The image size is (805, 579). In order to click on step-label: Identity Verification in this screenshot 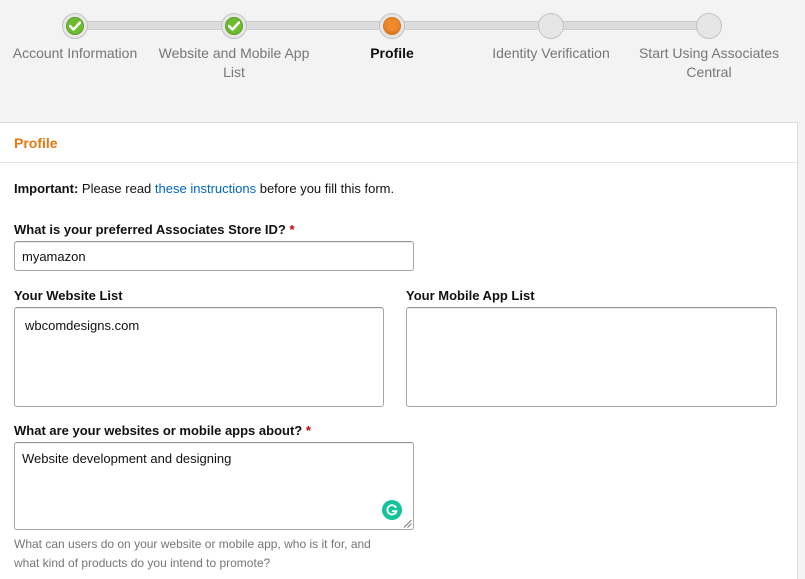, I will do `click(551, 53)`.